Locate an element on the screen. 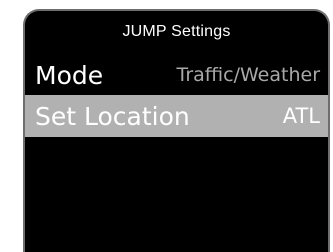  page-title: JUMP Settings is located at coordinates (176, 31).